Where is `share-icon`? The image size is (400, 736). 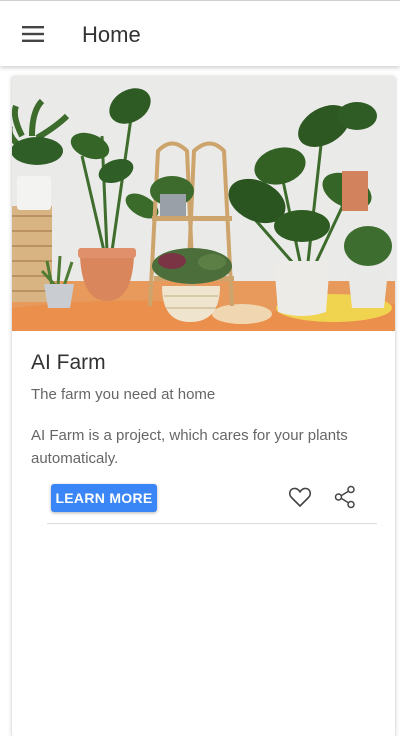
share-icon is located at coordinates (344, 497).